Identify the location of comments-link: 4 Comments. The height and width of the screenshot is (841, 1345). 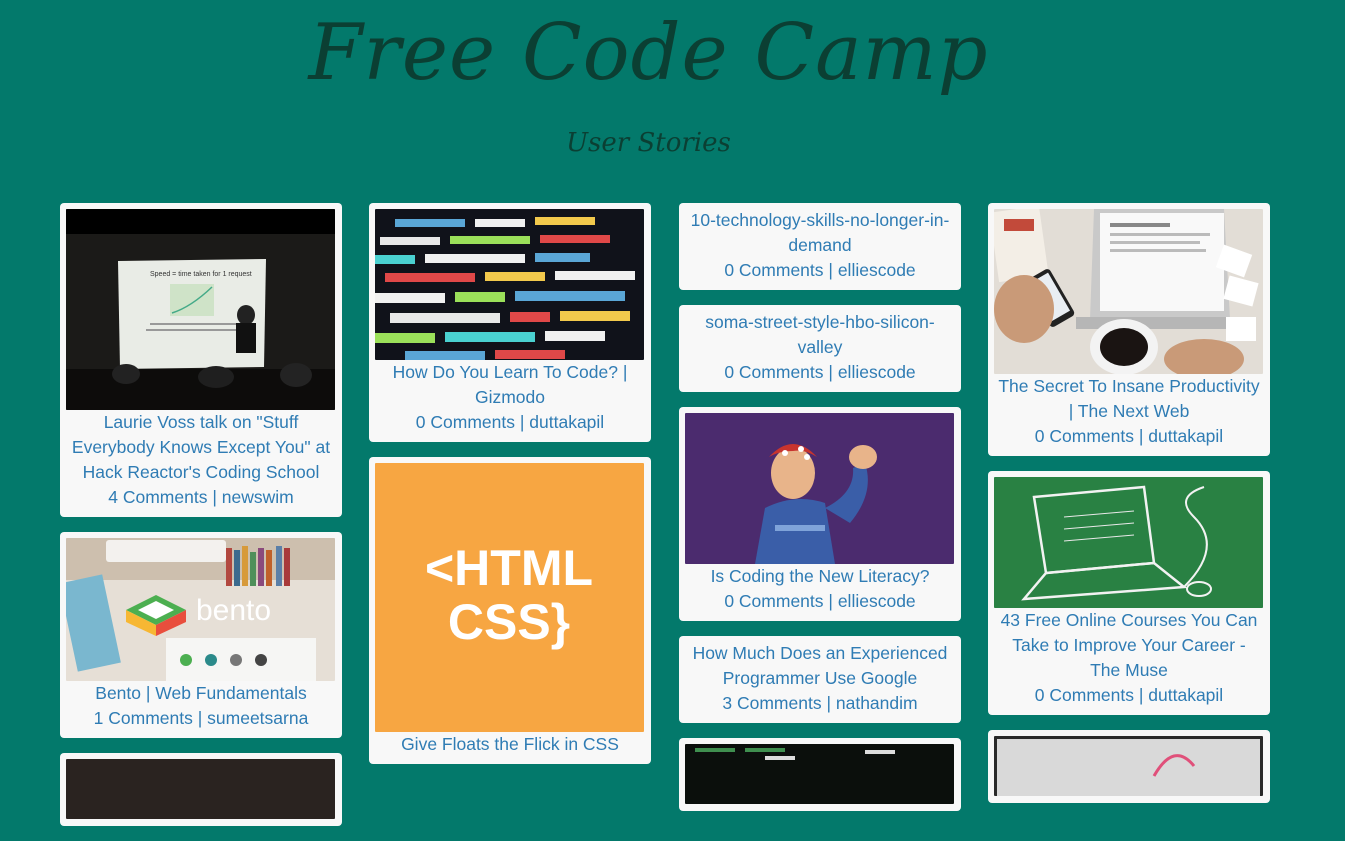
(157, 497).